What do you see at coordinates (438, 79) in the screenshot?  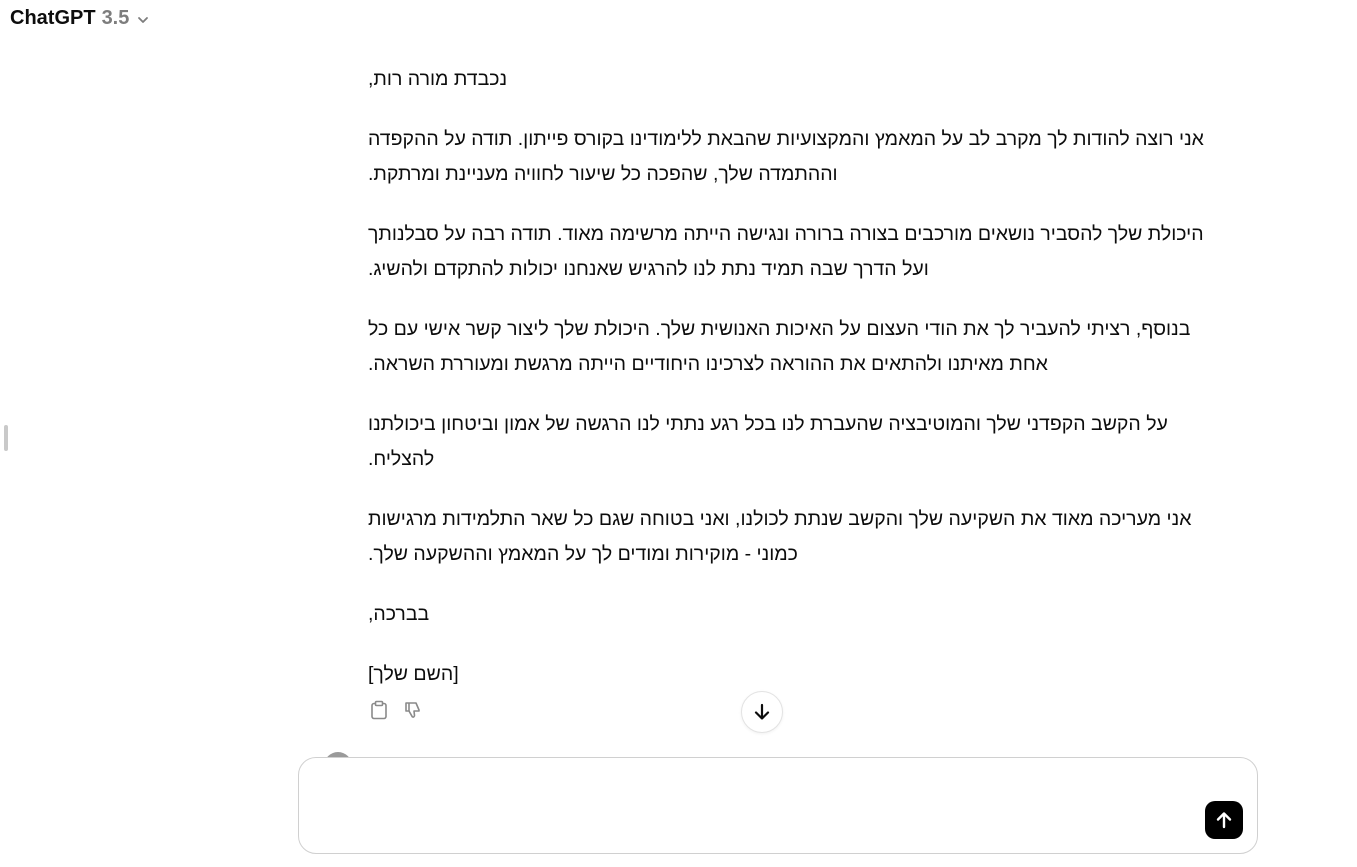 I see `message-line: ,נכבדת מורה רות` at bounding box center [438, 79].